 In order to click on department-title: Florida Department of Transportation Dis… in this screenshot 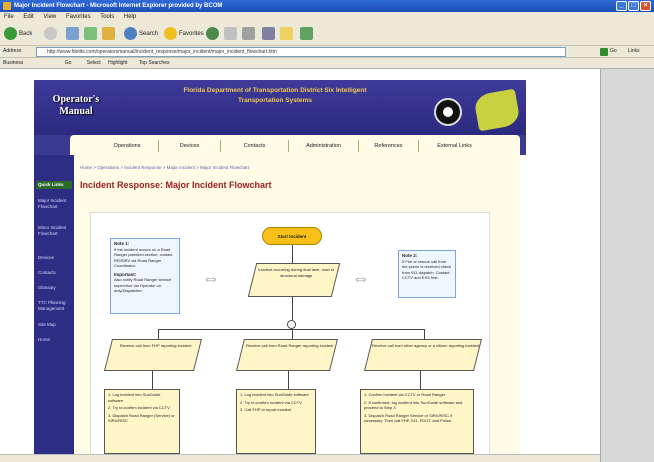, I will do `click(275, 95)`.